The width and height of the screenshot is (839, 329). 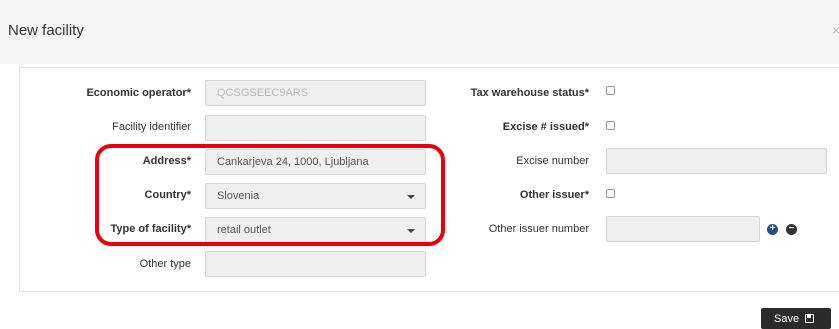 I want to click on economic-operator-field: QCSGSEEC9ARS, so click(x=315, y=93).